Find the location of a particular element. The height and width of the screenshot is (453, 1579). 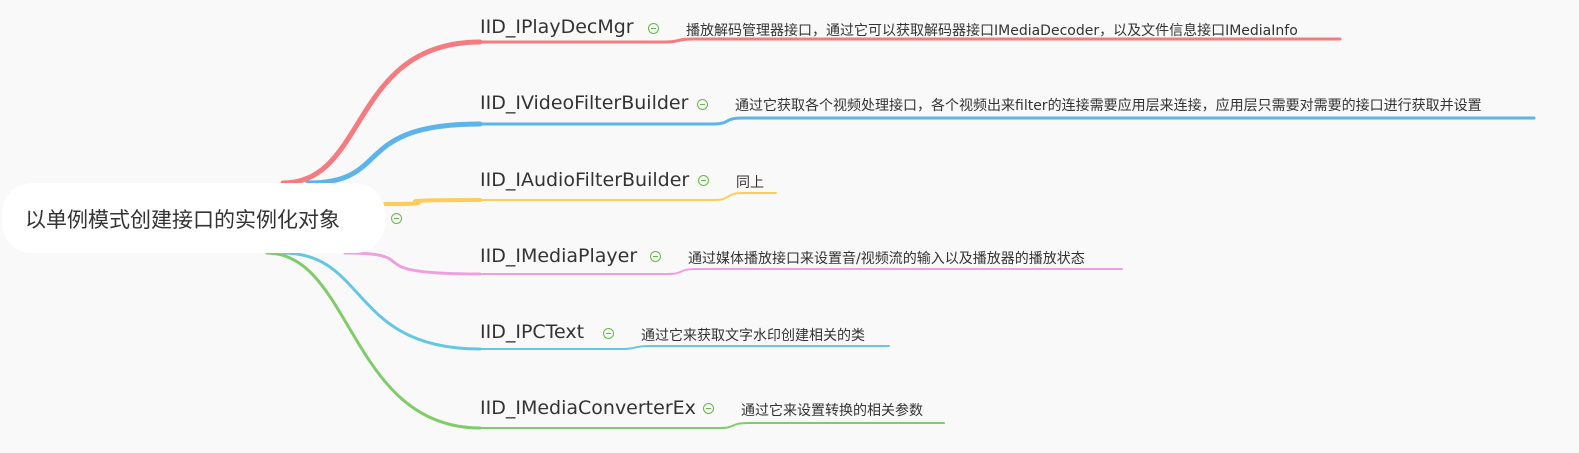

root-node-label: 以单例模式创建接口的实例化对象 is located at coordinates (182, 220).